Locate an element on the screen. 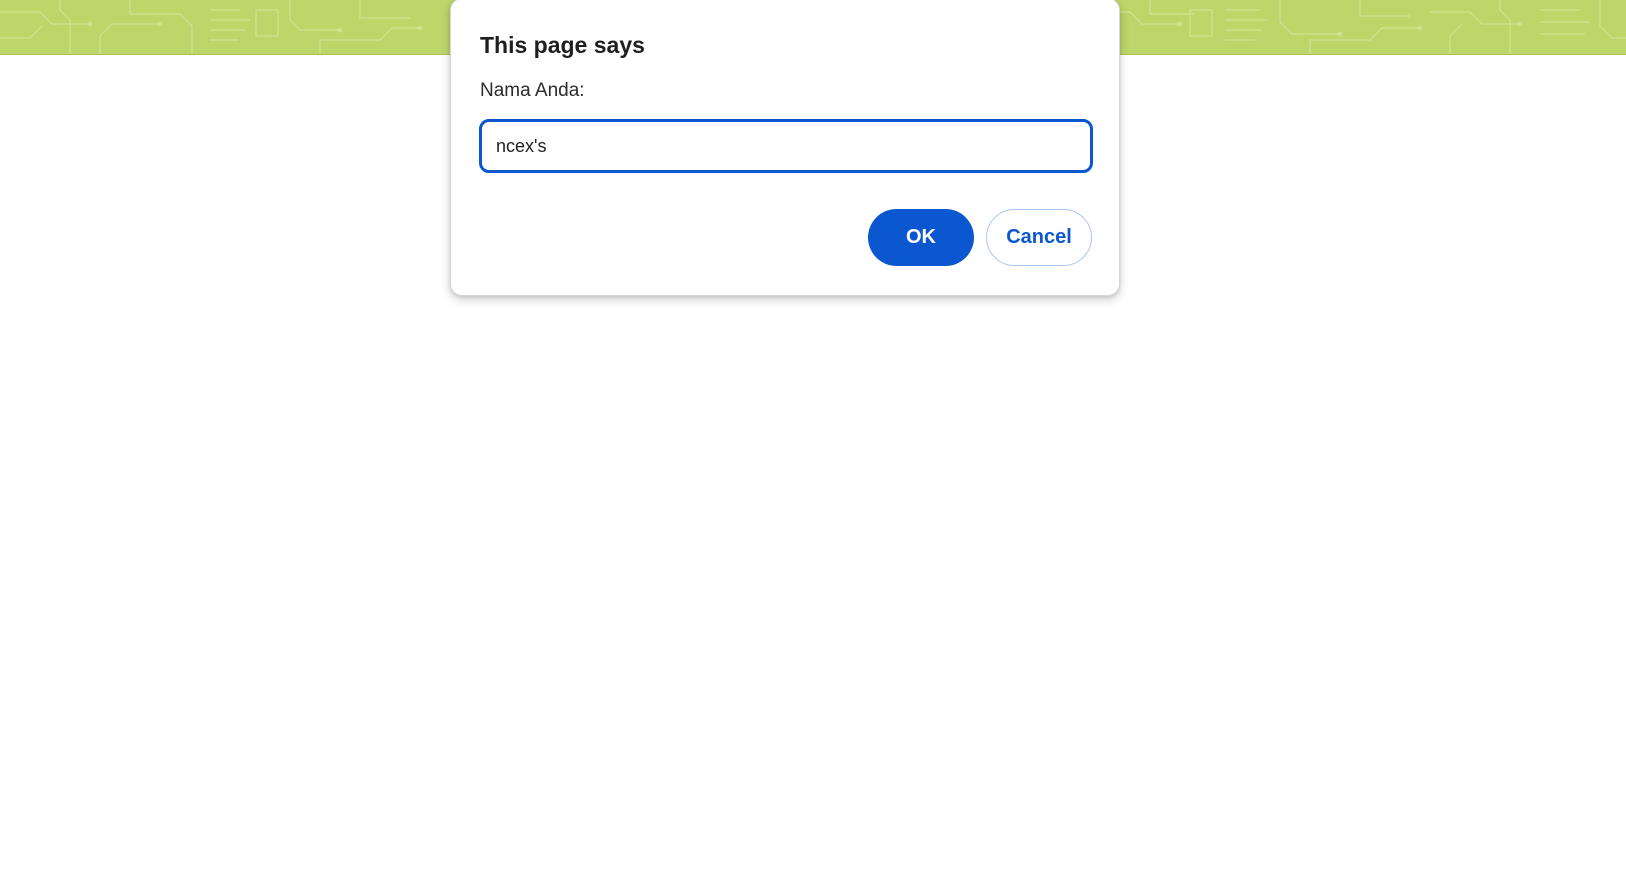 The height and width of the screenshot is (872, 1626). ok-button: OK is located at coordinates (921, 237).